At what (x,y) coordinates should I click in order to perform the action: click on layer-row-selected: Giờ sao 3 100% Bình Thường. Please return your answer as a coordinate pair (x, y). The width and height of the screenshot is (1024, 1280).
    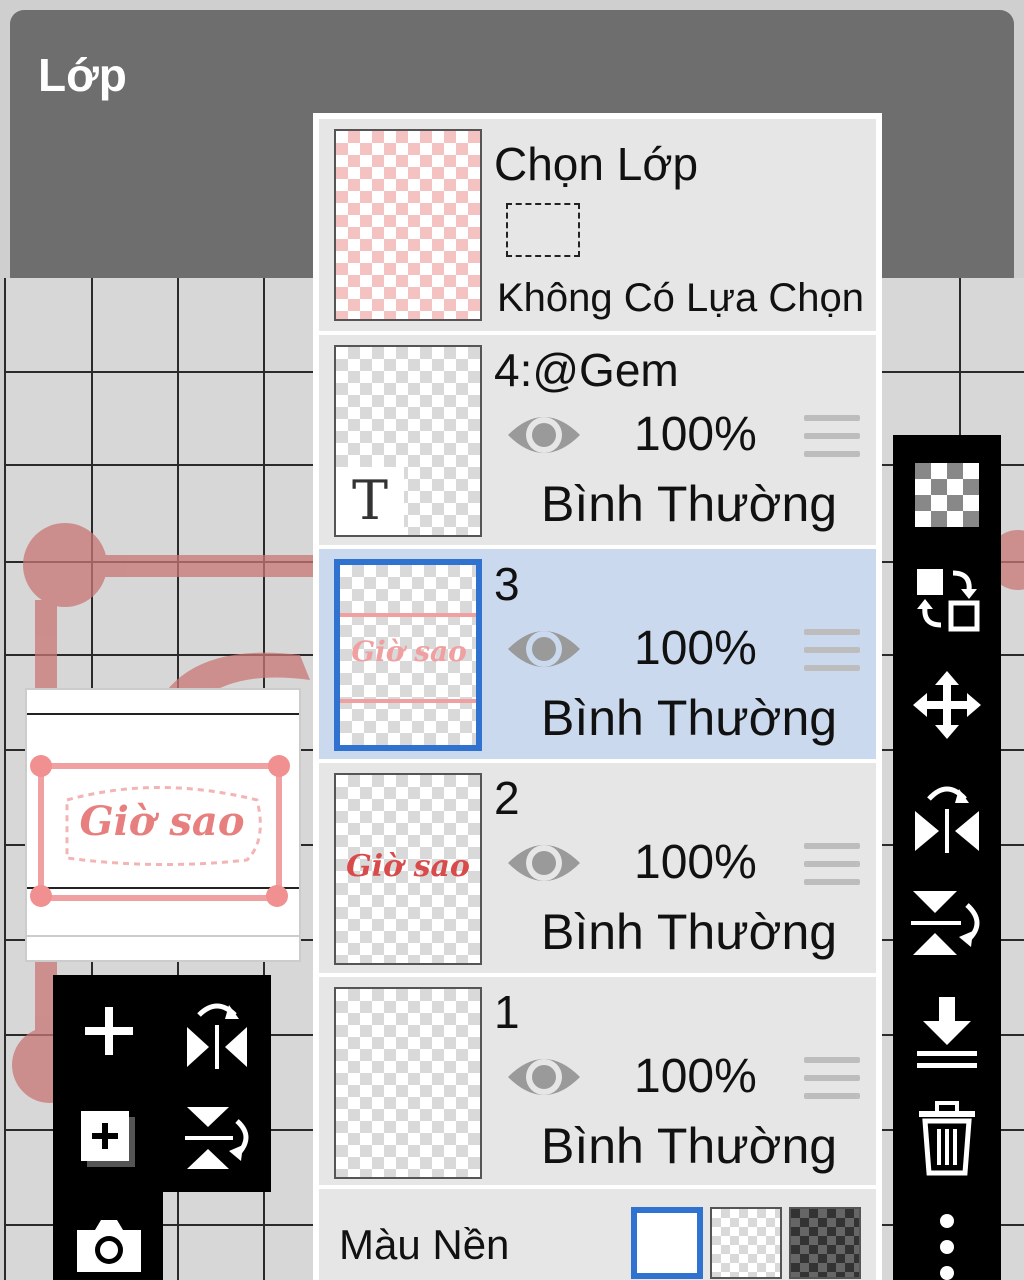
    Looking at the image, I should click on (597, 654).